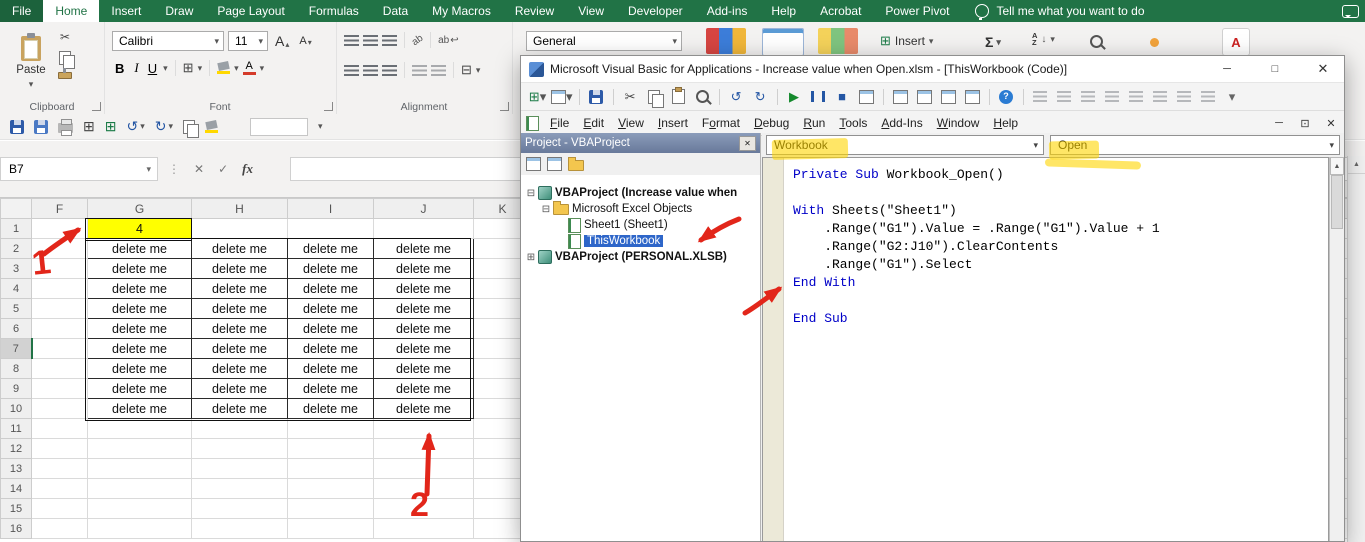 The image size is (1365, 542). I want to click on help-button: ?, so click(1006, 97).